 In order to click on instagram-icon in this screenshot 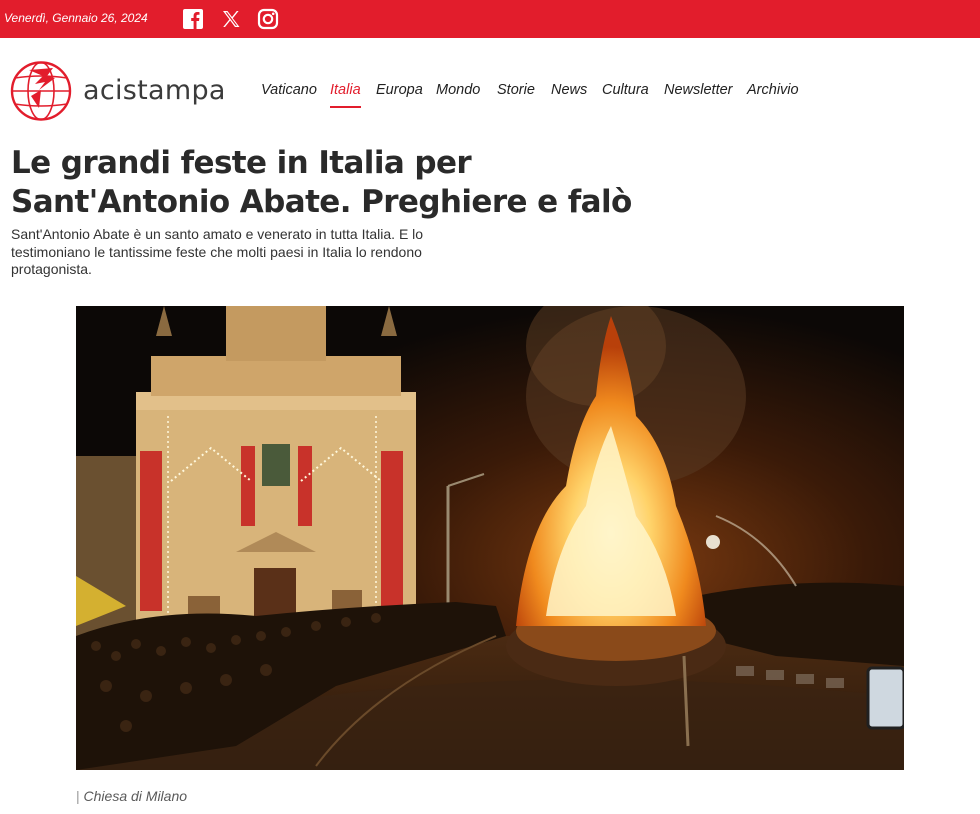, I will do `click(268, 19)`.